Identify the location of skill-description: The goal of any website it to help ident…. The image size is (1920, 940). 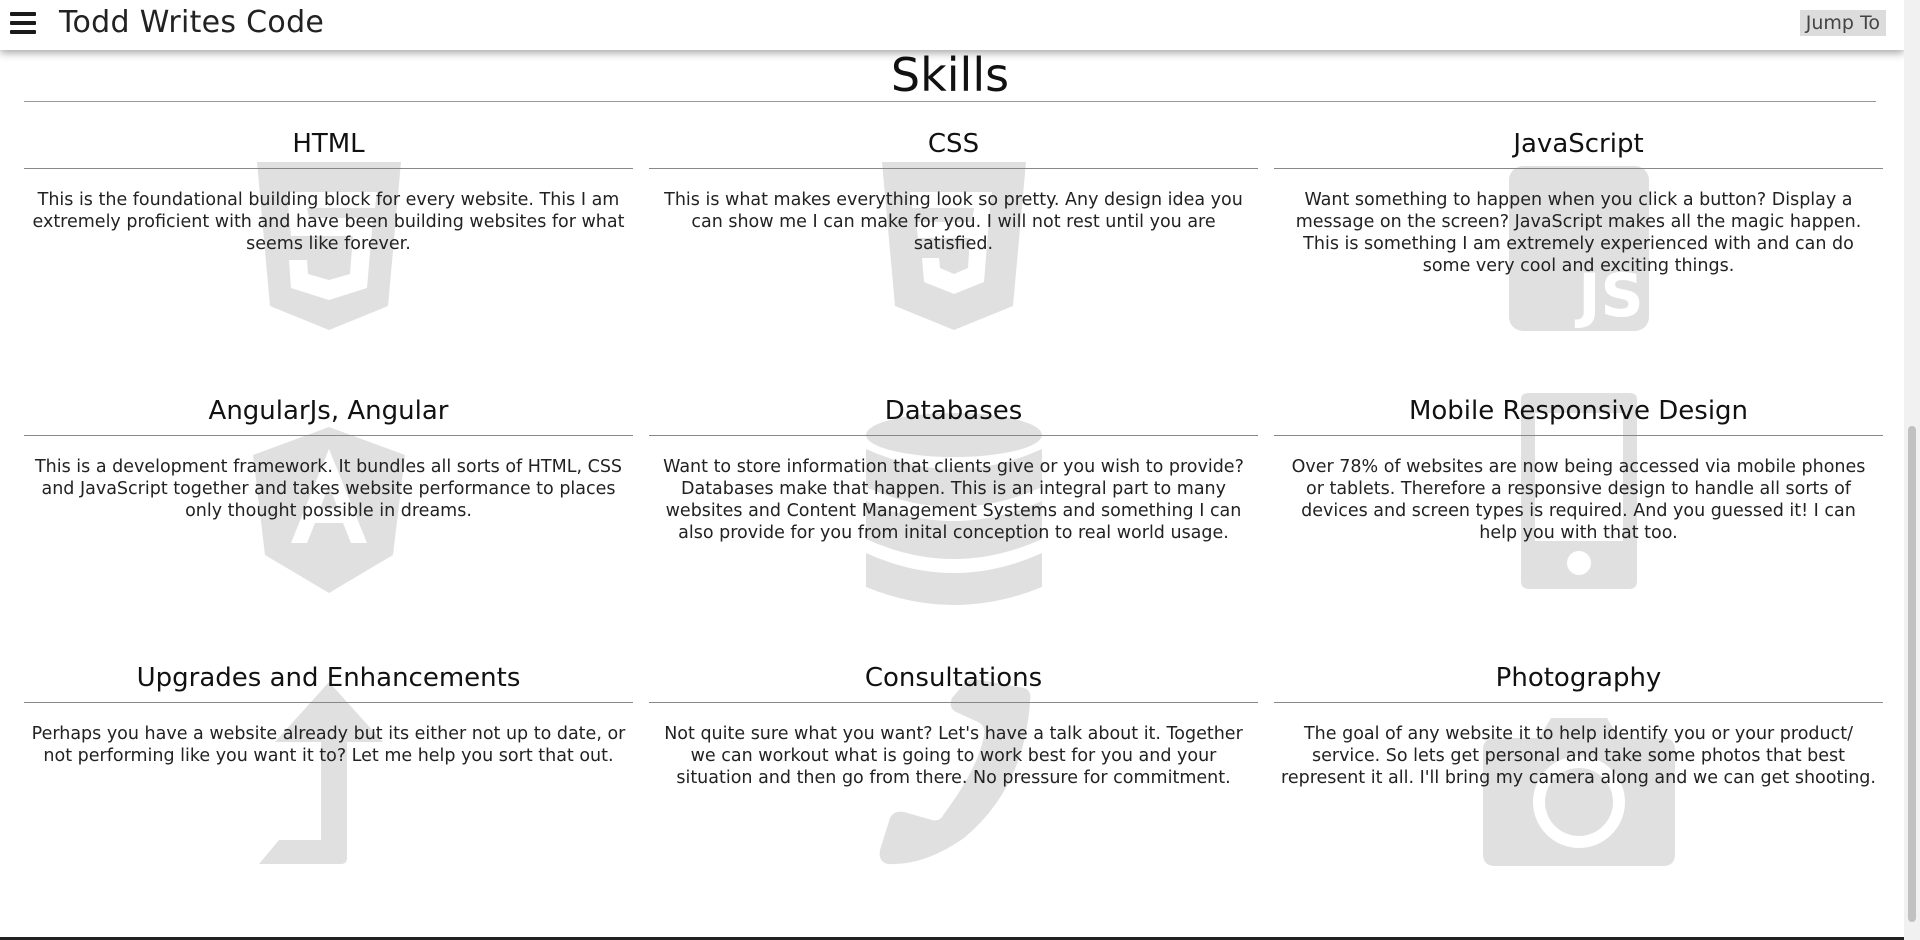
(1578, 756).